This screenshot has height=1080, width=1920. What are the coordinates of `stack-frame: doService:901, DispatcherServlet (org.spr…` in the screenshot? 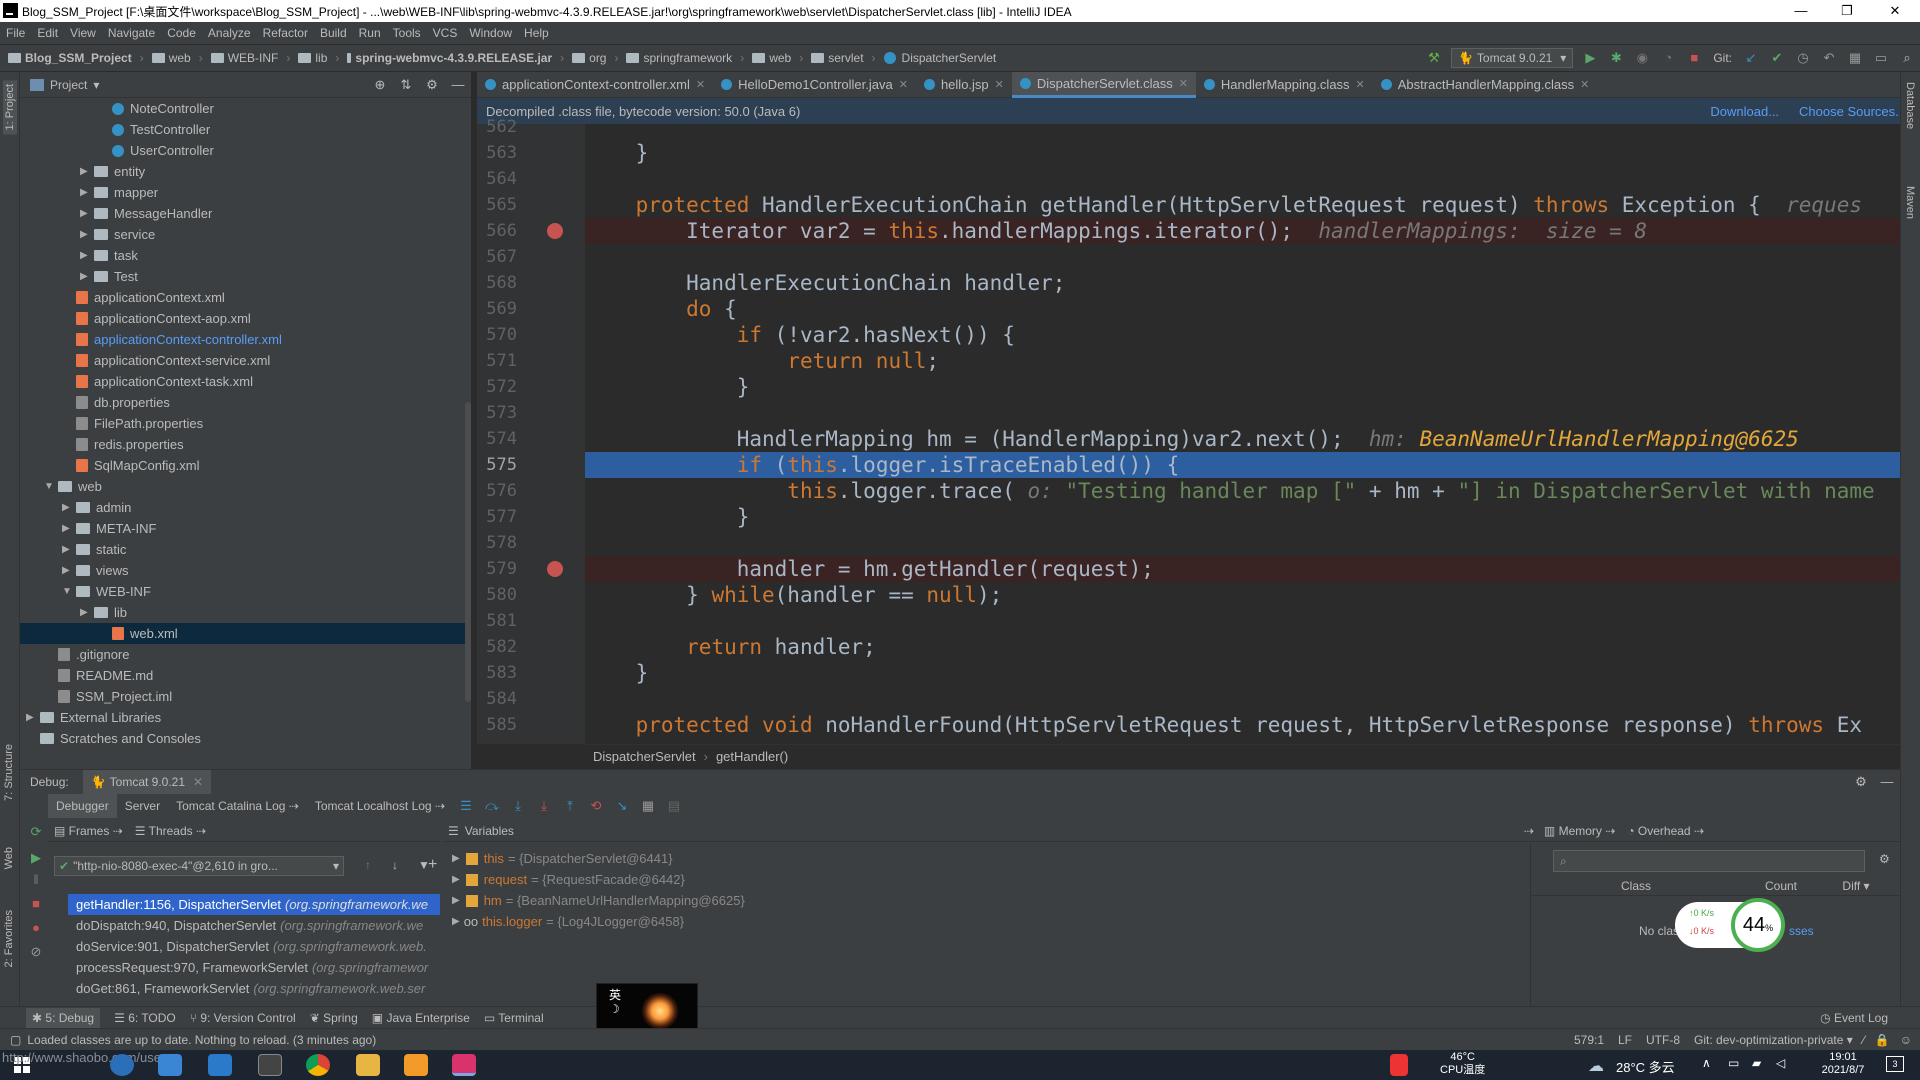 It's located at (254, 946).